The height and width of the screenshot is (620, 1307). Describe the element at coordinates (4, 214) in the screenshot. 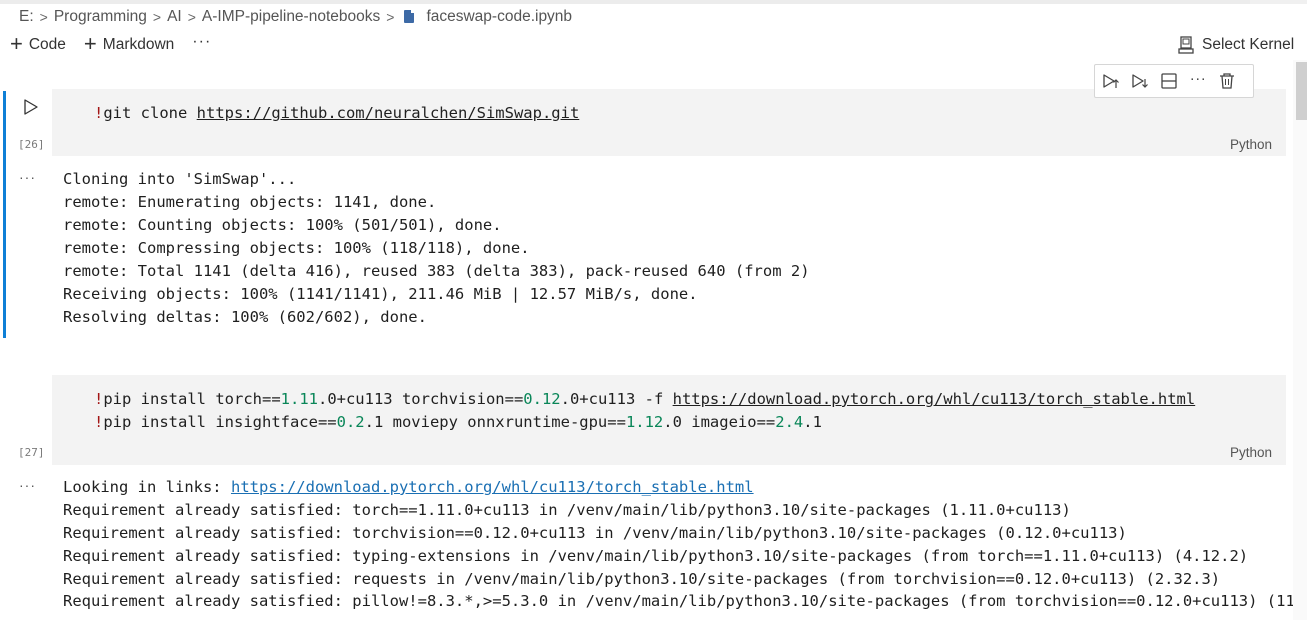

I see `cell-focus-indicator` at that location.